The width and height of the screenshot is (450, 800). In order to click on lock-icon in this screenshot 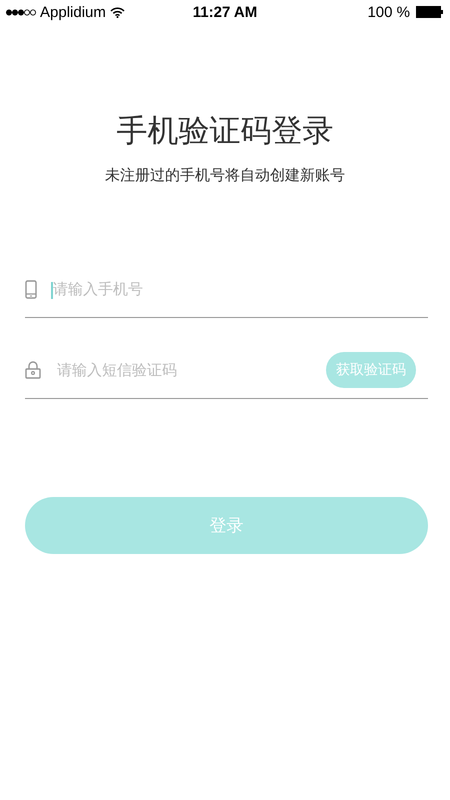, I will do `click(33, 370)`.